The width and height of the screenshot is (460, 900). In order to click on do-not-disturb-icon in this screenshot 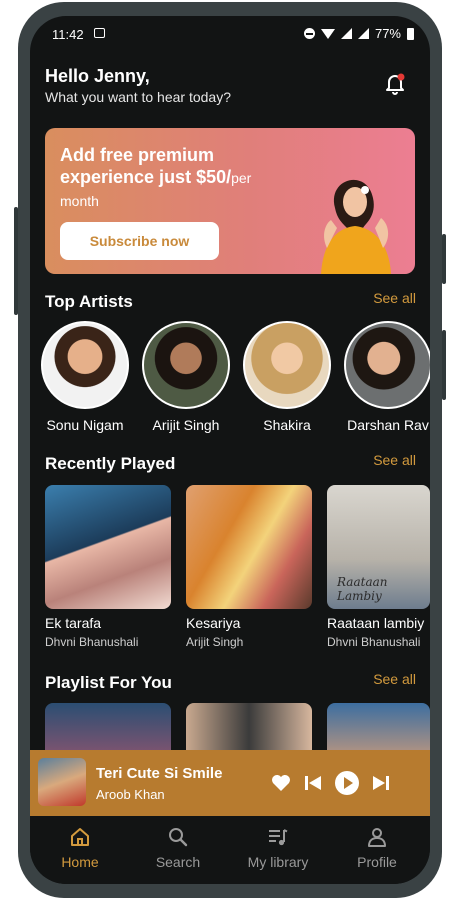, I will do `click(309, 33)`.